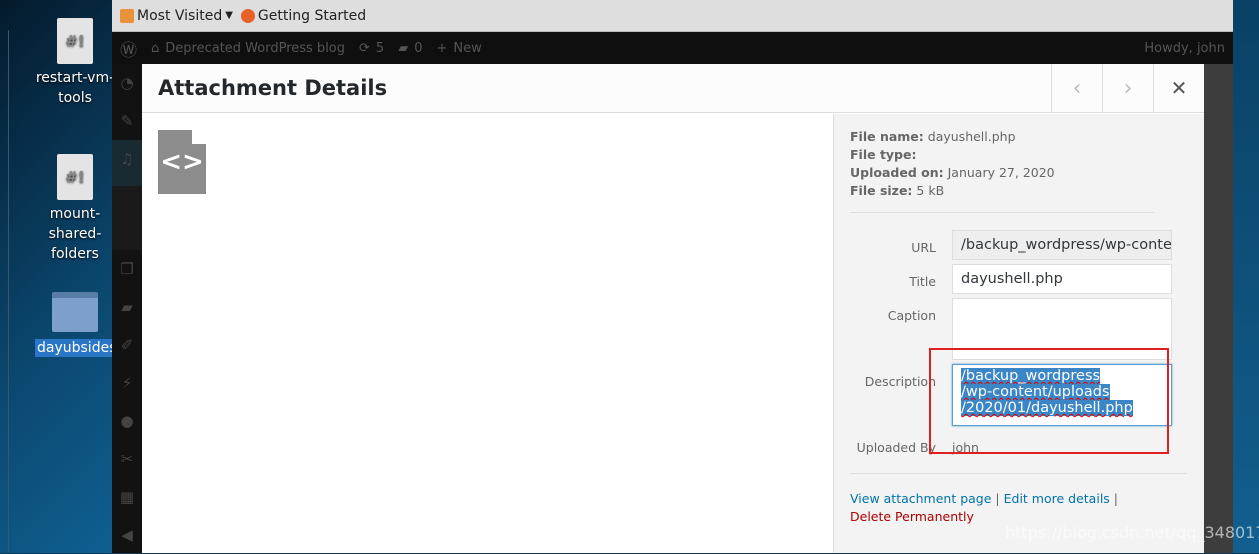  I want to click on title-field: dayushell.php, so click(1062, 279).